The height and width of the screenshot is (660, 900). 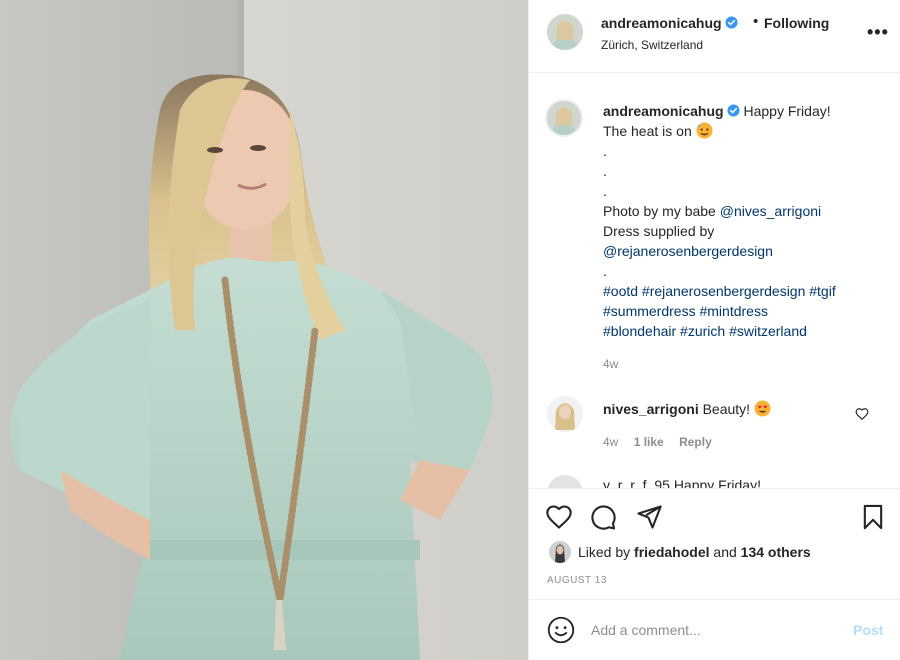 What do you see at coordinates (682, 482) in the screenshot?
I see `next-comment-peek: y_r_r_f_95 Happy Friday!` at bounding box center [682, 482].